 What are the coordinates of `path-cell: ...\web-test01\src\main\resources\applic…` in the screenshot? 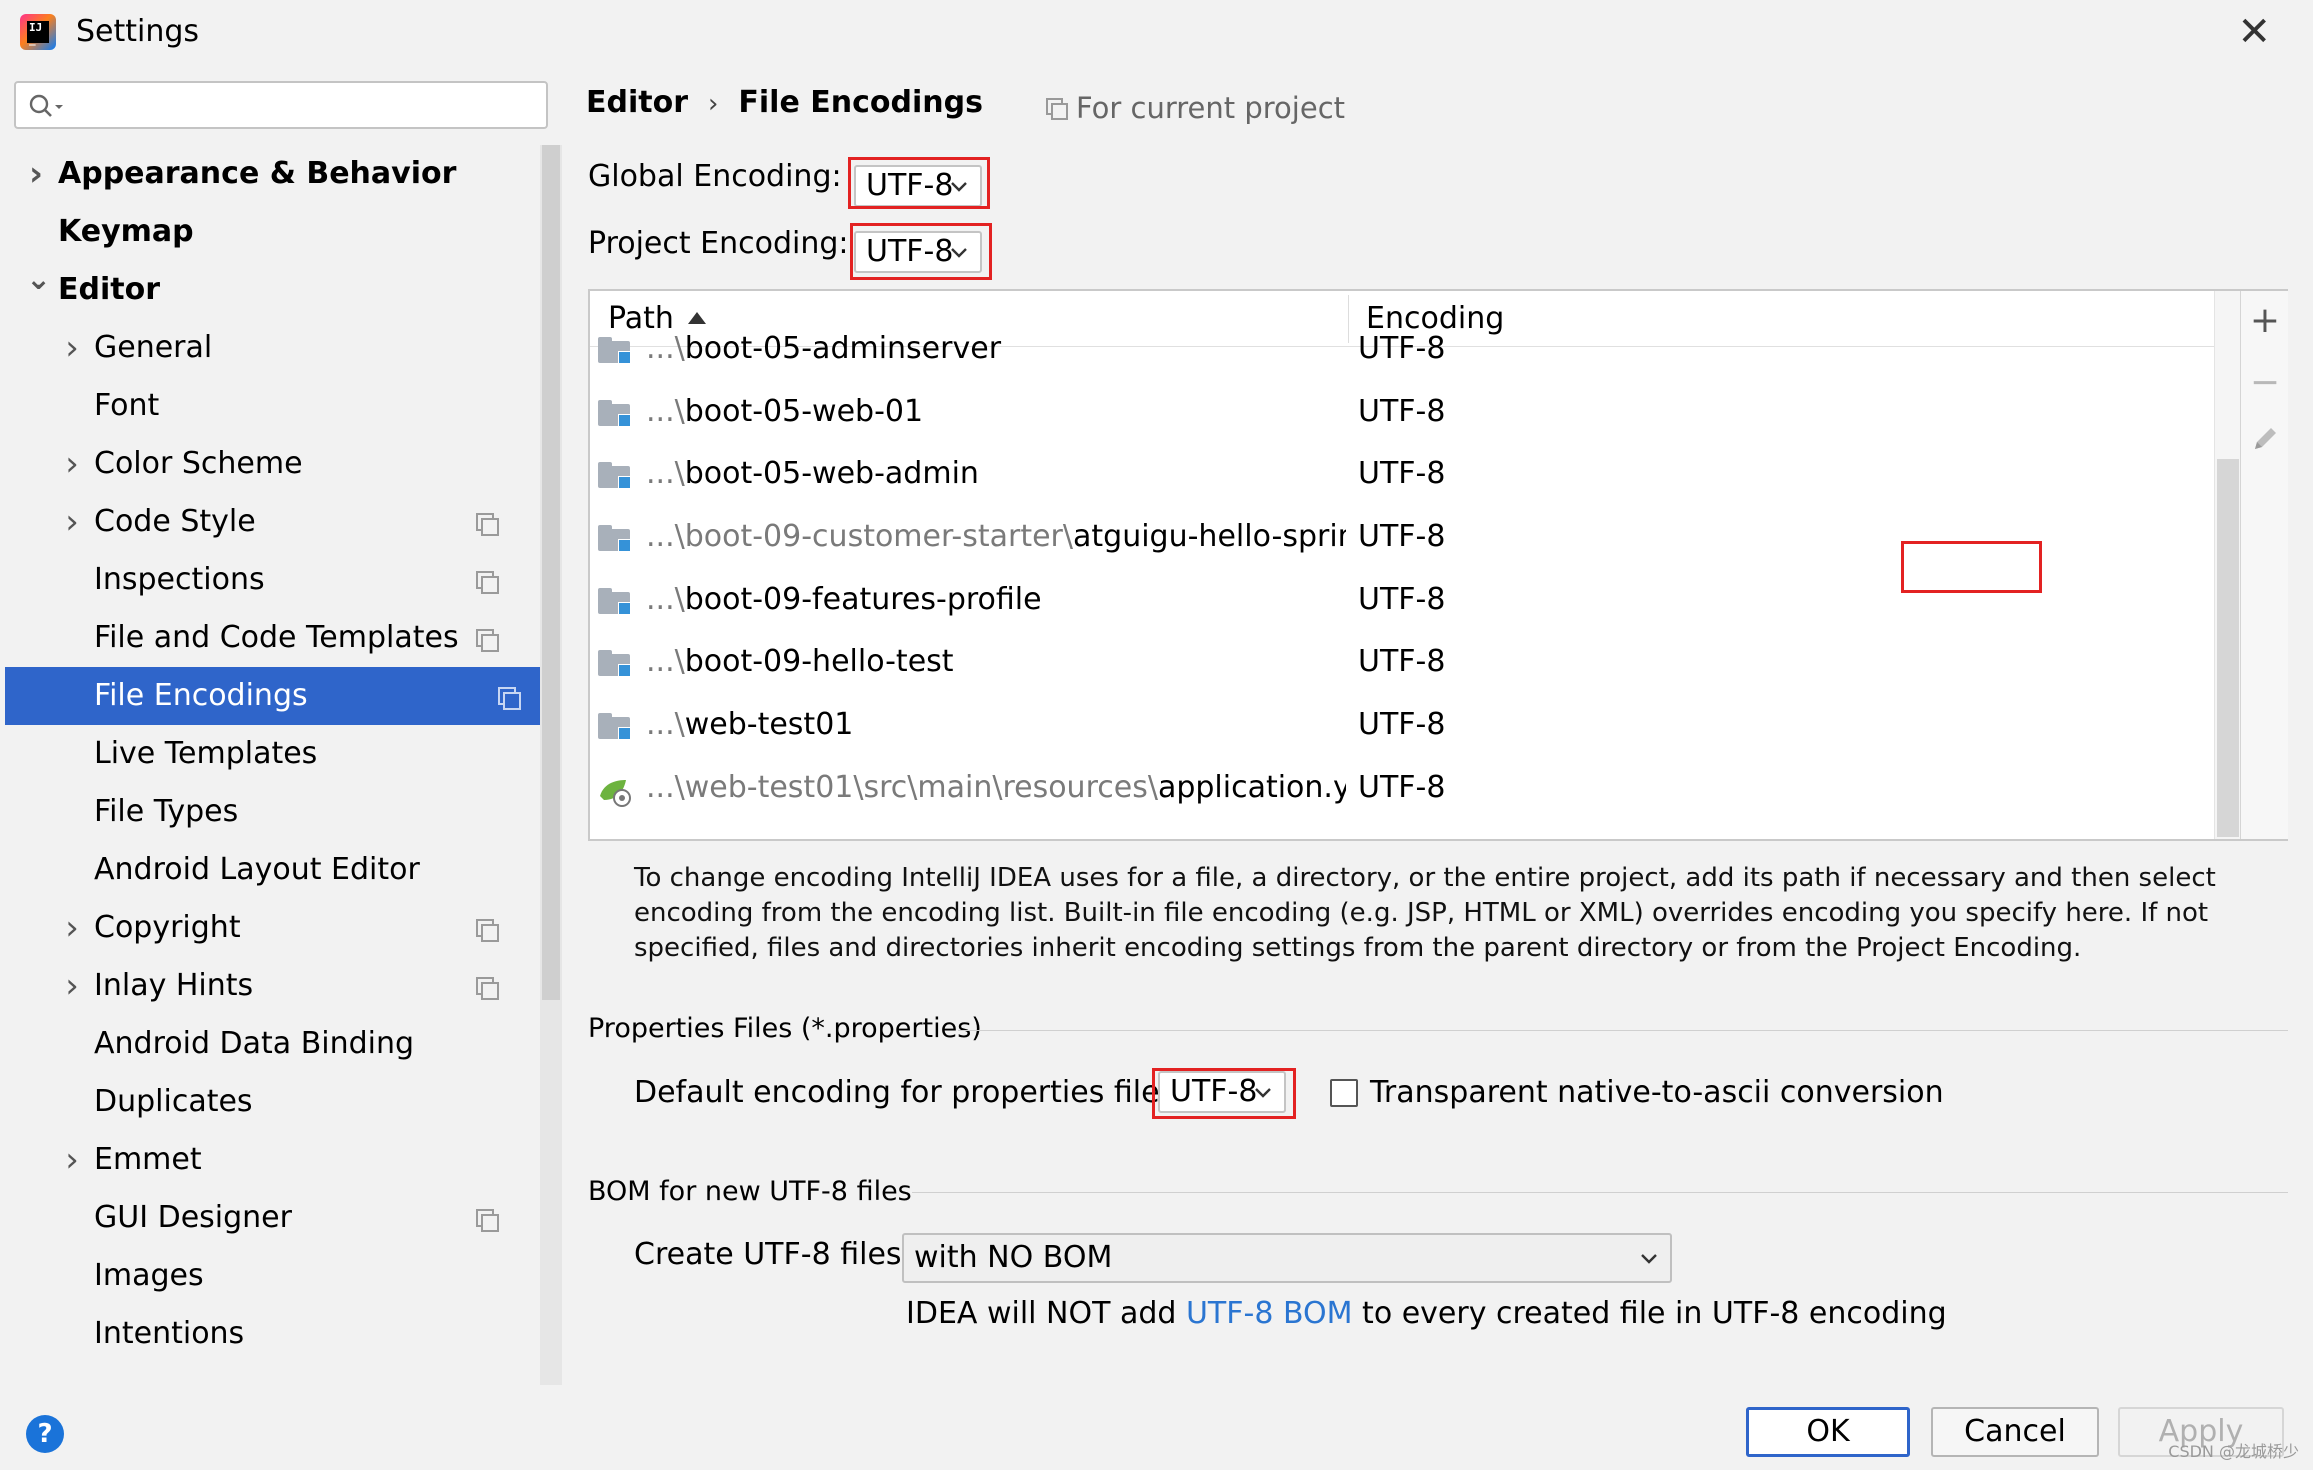 It's located at (996, 788).